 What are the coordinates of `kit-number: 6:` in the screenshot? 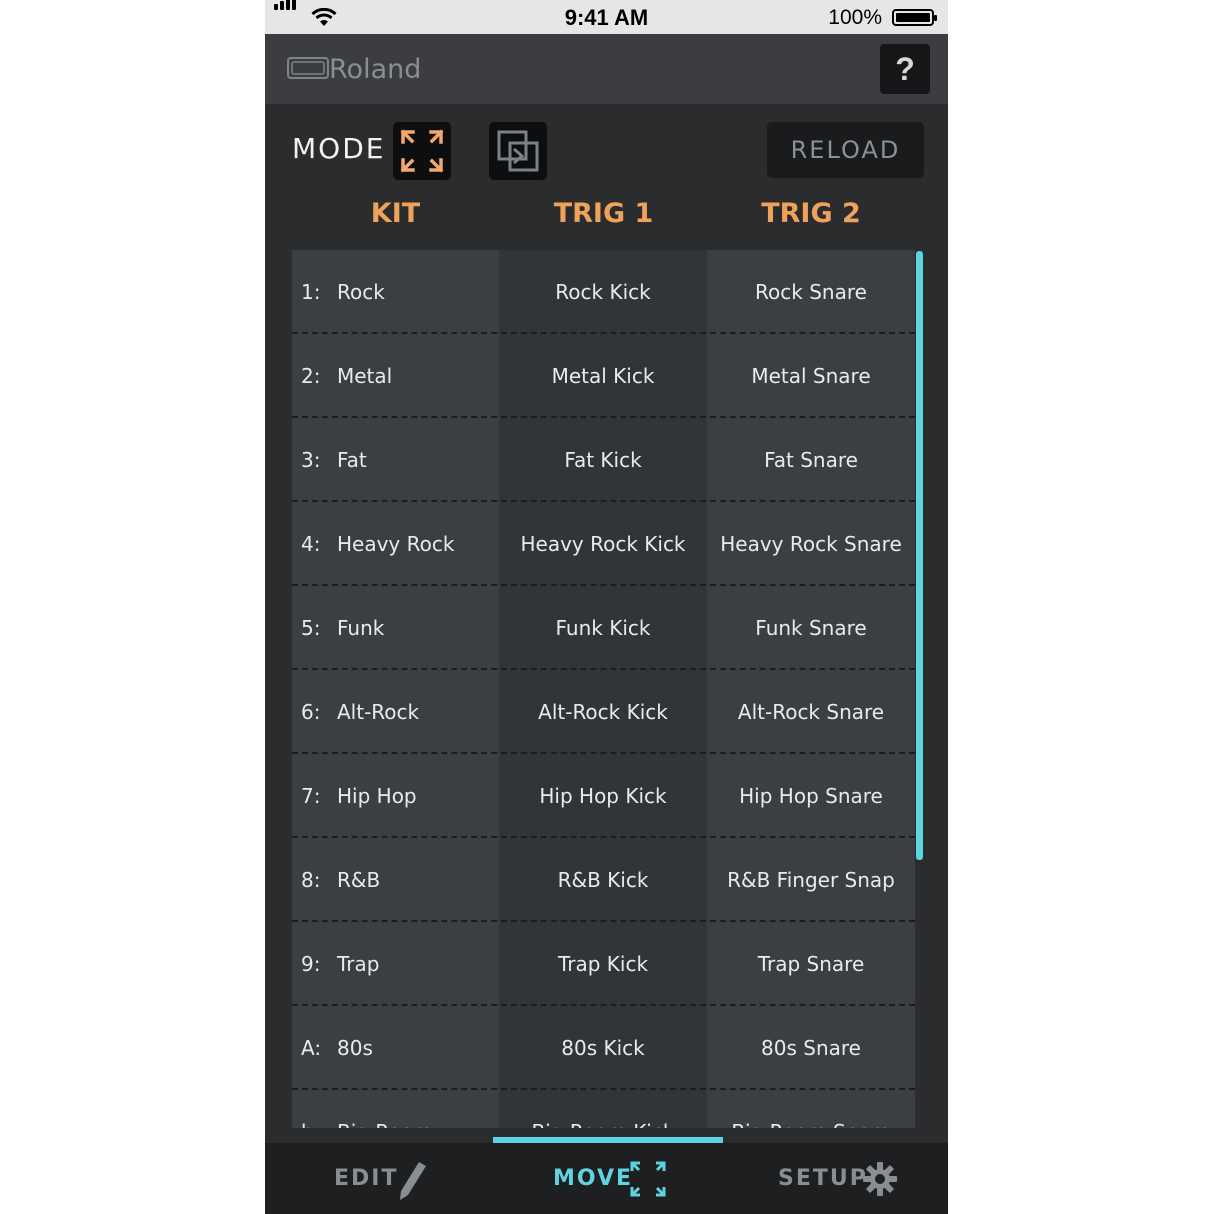 It's located at (311, 712).